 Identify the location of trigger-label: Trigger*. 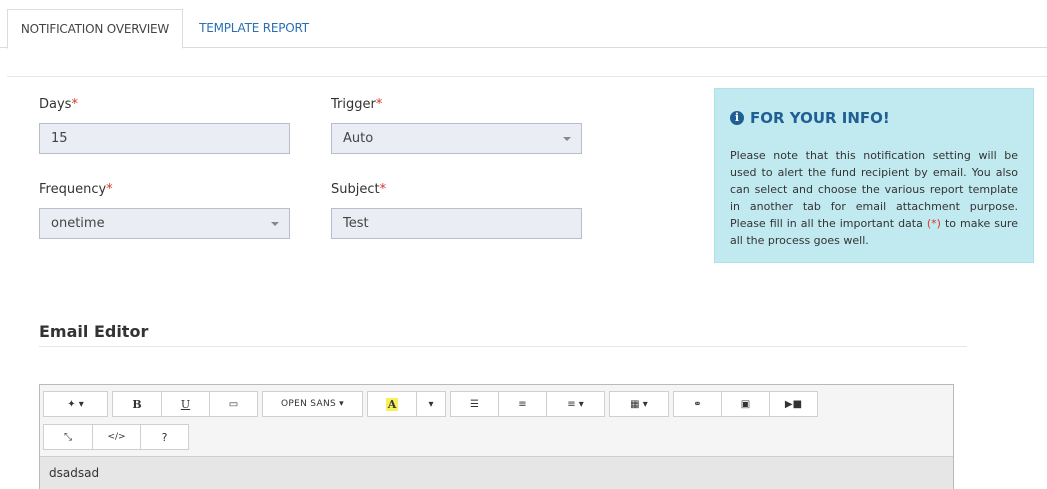
(356, 104).